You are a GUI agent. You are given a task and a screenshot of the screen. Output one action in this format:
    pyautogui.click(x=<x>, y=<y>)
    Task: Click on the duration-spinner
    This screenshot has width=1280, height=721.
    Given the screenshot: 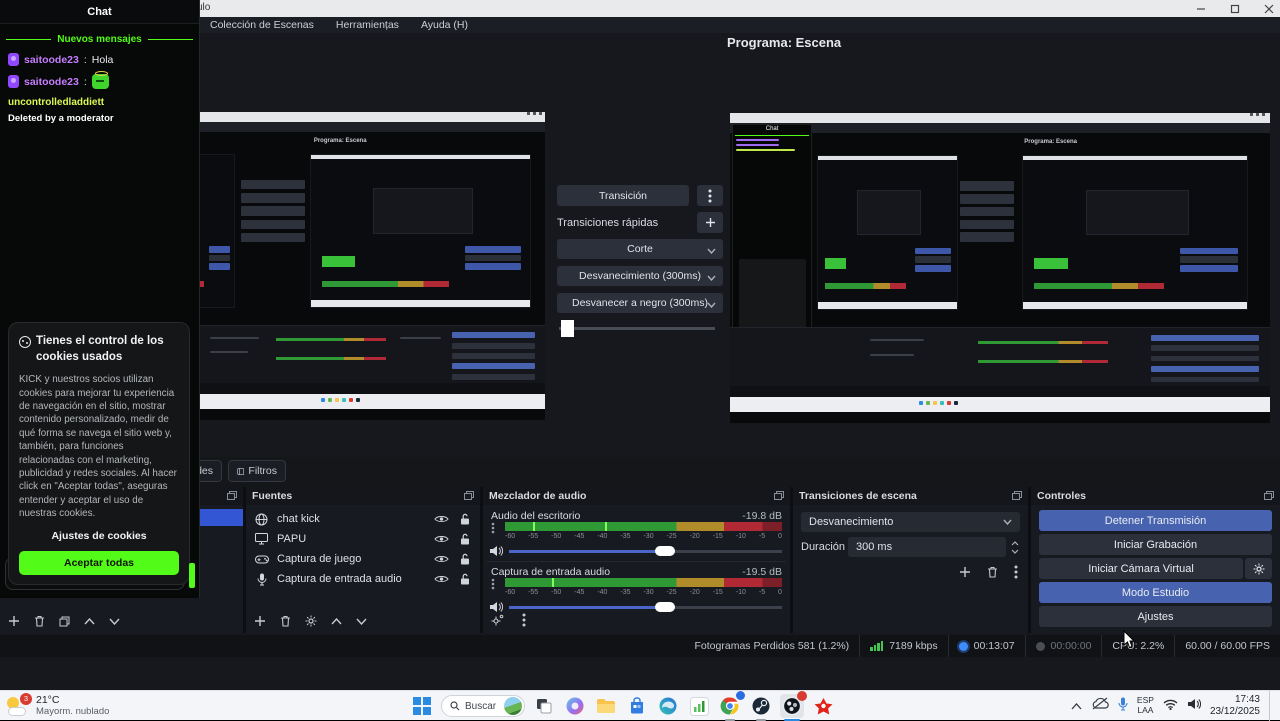 What is the action you would take?
    pyautogui.click(x=1015, y=547)
    